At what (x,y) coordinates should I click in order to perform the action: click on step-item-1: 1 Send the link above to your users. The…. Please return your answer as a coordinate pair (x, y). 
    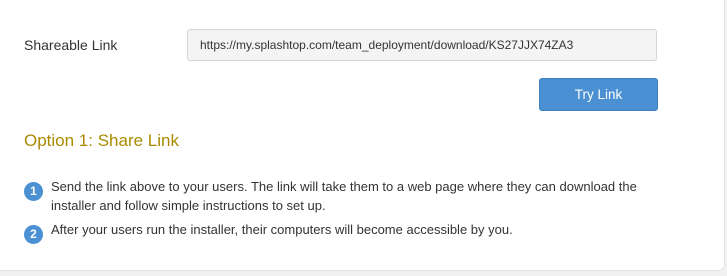
    Looking at the image, I should click on (342, 196).